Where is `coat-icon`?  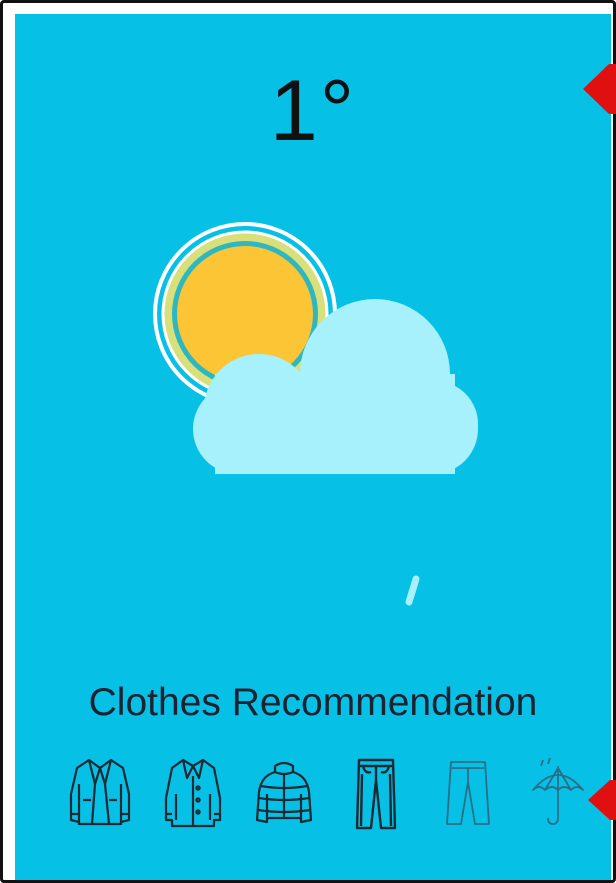
coat-icon is located at coordinates (193, 794).